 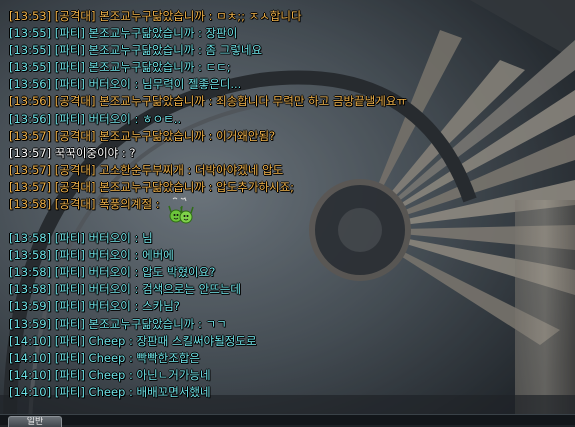 What do you see at coordinates (152, 186) in the screenshot?
I see `chat-message: [13:57] [공격대] 본조교누구닮았습니까 : 압도추가하시죠;` at bounding box center [152, 186].